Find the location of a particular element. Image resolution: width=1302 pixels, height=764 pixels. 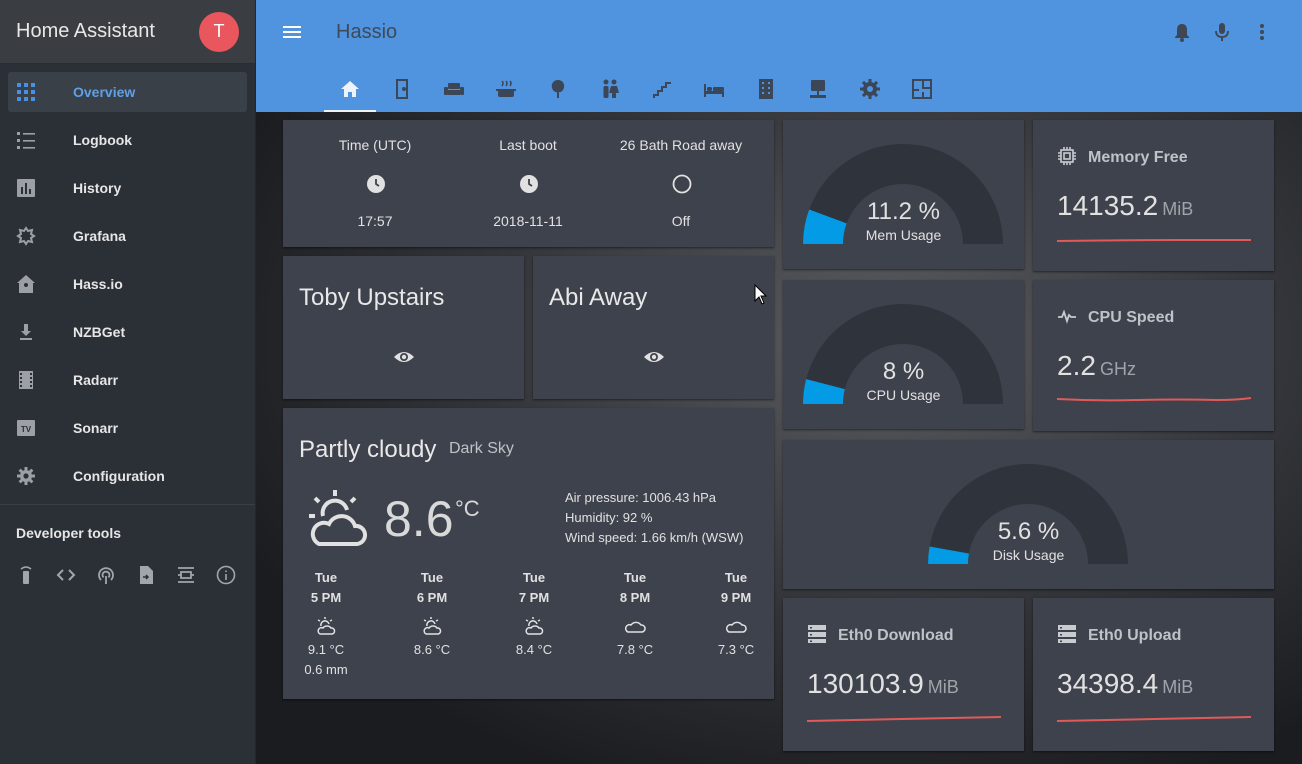

sofa-icon is located at coordinates (454, 89).